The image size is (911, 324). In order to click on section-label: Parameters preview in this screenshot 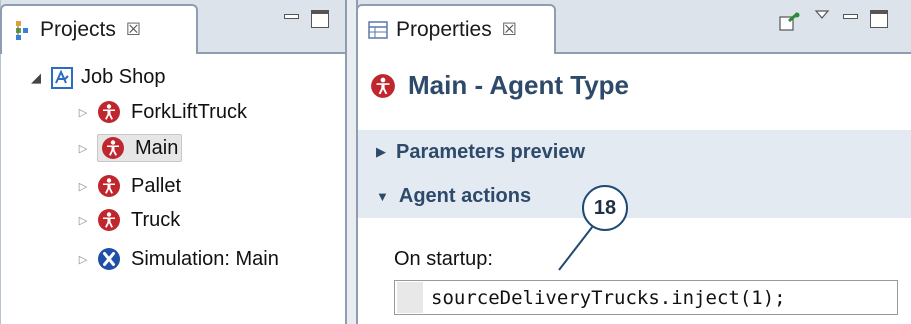, I will do `click(491, 151)`.